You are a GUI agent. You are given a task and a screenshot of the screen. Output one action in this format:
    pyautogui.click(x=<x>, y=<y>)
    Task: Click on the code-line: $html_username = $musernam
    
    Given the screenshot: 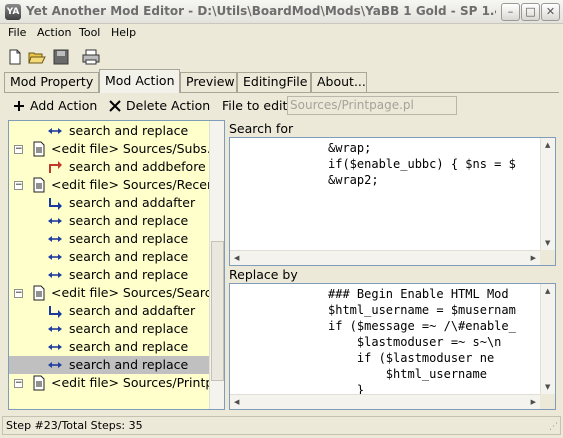 What is the action you would take?
    pyautogui.click(x=422, y=310)
    